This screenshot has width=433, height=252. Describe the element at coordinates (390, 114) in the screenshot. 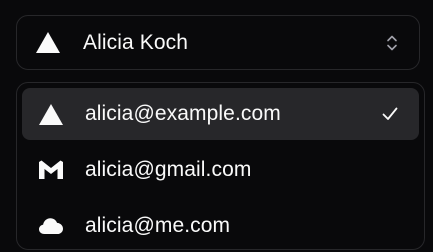

I see `check-icon` at that location.